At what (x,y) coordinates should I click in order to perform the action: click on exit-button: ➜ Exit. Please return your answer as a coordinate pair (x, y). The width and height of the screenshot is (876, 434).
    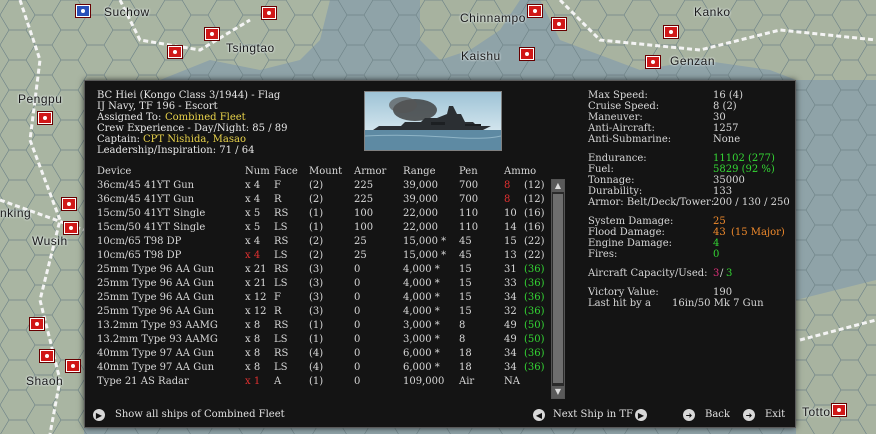
    Looking at the image, I should click on (764, 415).